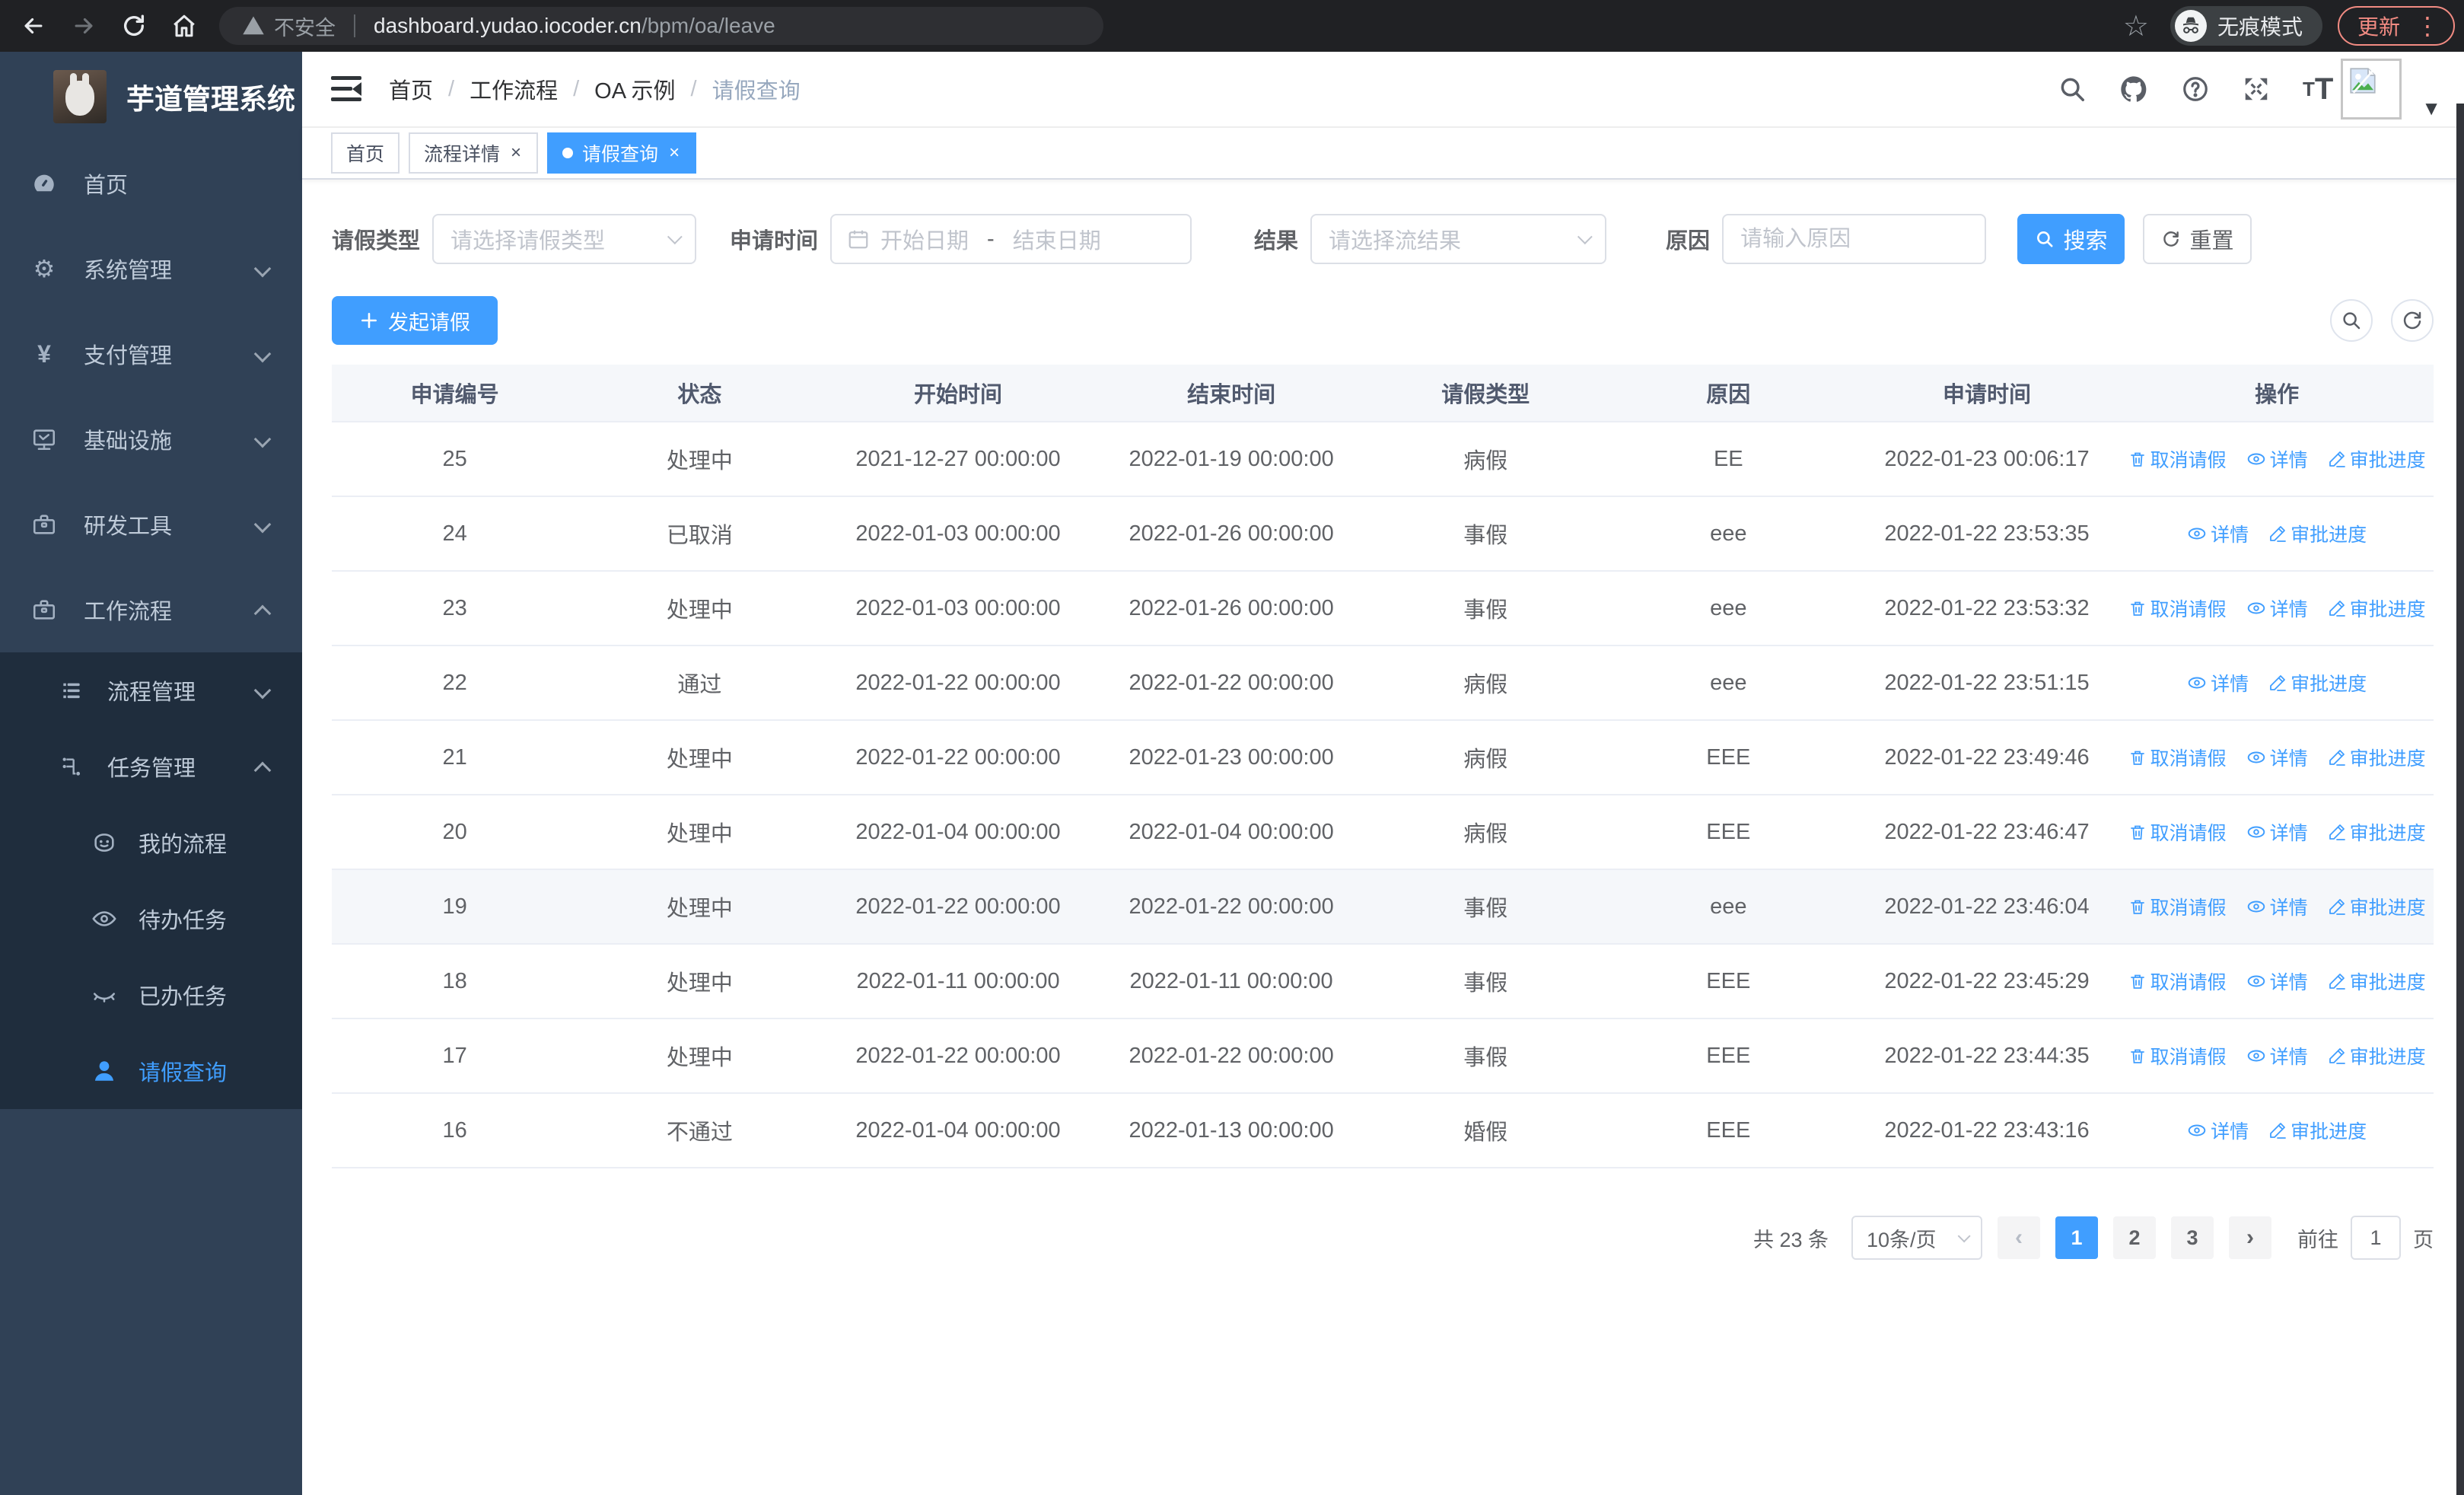 This screenshot has width=2464, height=1495. What do you see at coordinates (1057, 239) in the screenshot?
I see `end-date-placeholder: 结束日期` at bounding box center [1057, 239].